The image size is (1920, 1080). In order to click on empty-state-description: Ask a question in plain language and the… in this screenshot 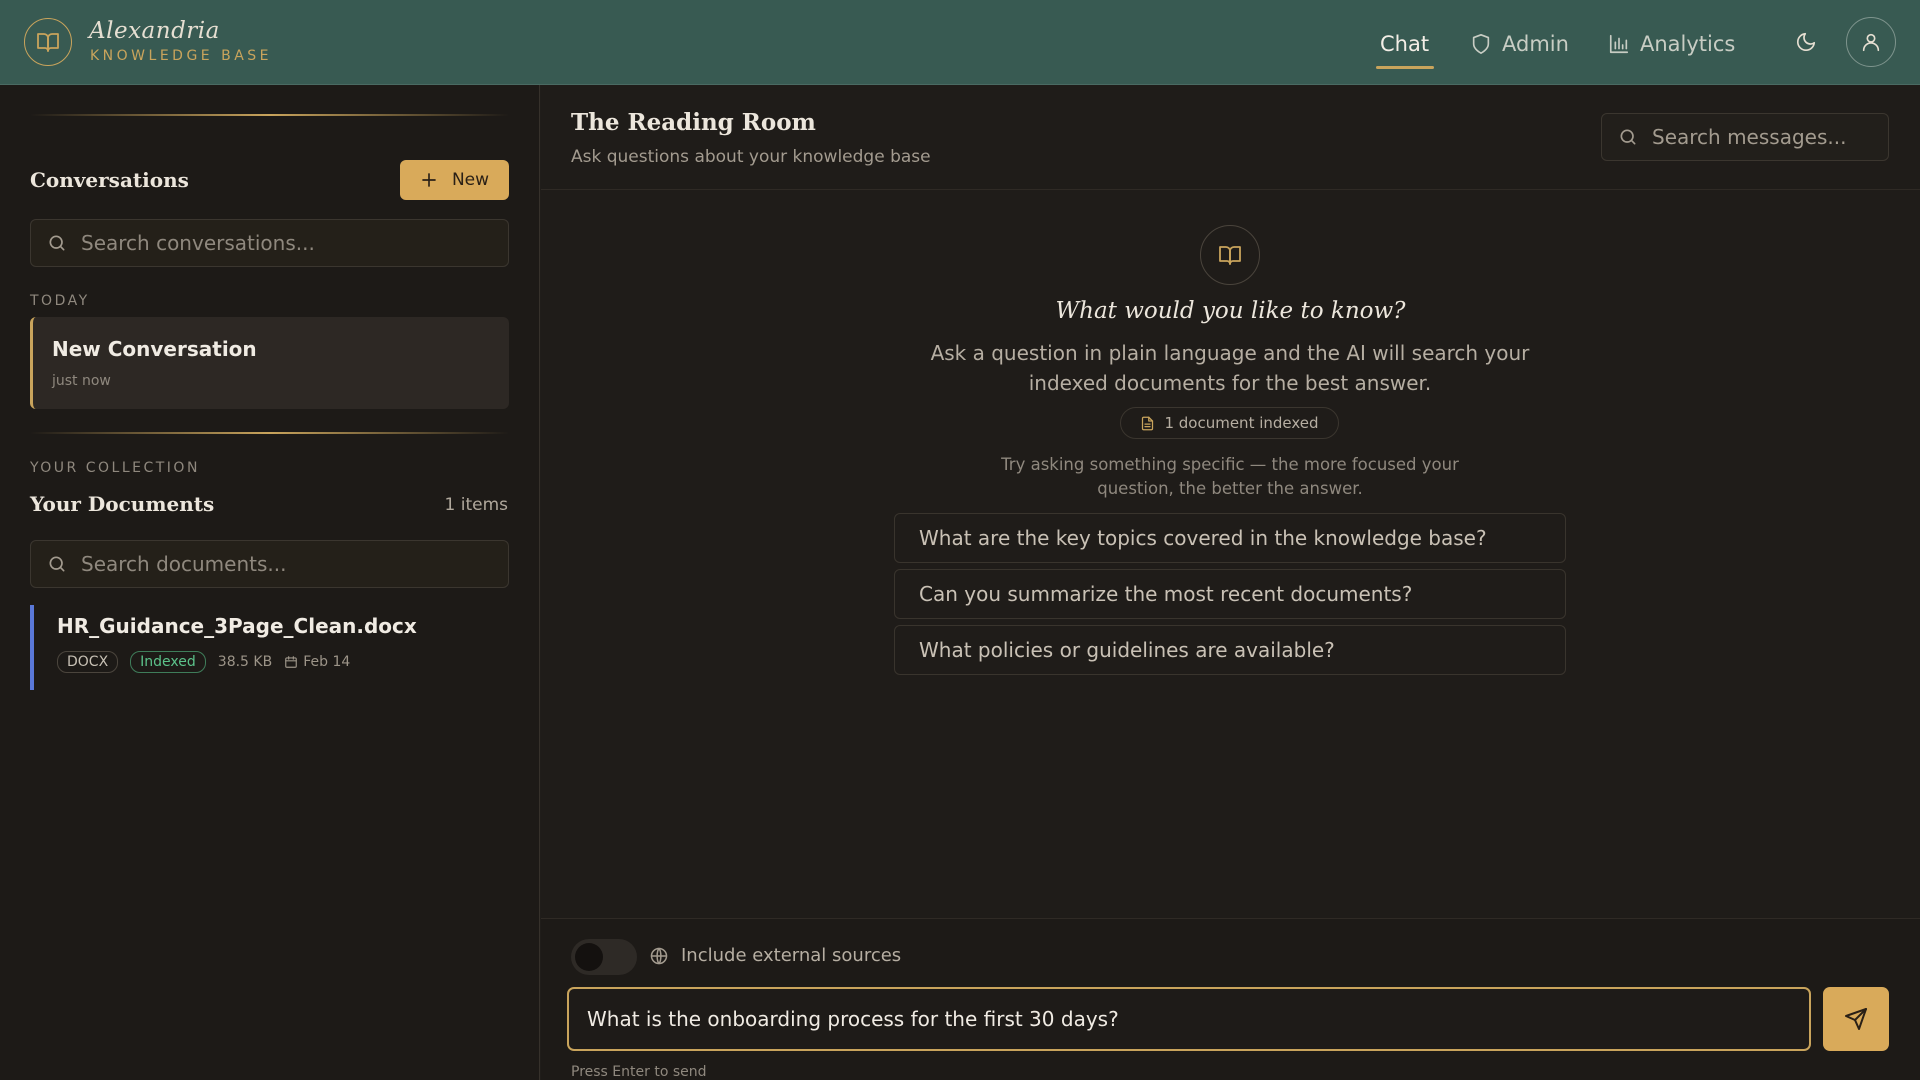, I will do `click(1230, 368)`.